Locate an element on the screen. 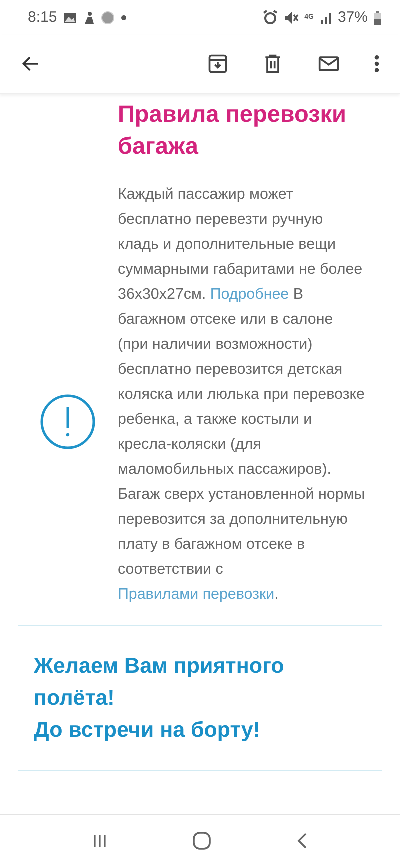 The image size is (400, 867). more-menu-icon is located at coordinates (377, 64).